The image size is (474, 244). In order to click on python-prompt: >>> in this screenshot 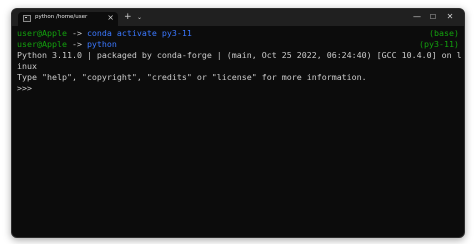, I will do `click(24, 88)`.